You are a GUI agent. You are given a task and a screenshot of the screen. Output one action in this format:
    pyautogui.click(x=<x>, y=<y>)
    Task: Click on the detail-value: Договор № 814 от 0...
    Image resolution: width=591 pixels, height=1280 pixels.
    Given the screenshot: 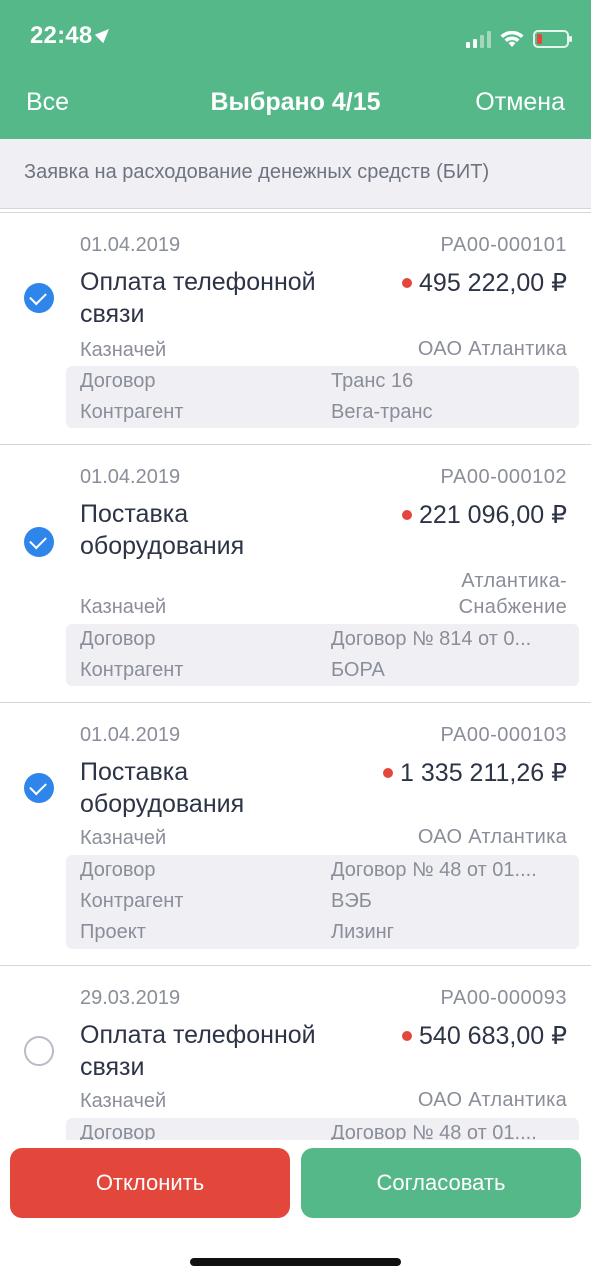 What is the action you would take?
    pyautogui.click(x=431, y=639)
    